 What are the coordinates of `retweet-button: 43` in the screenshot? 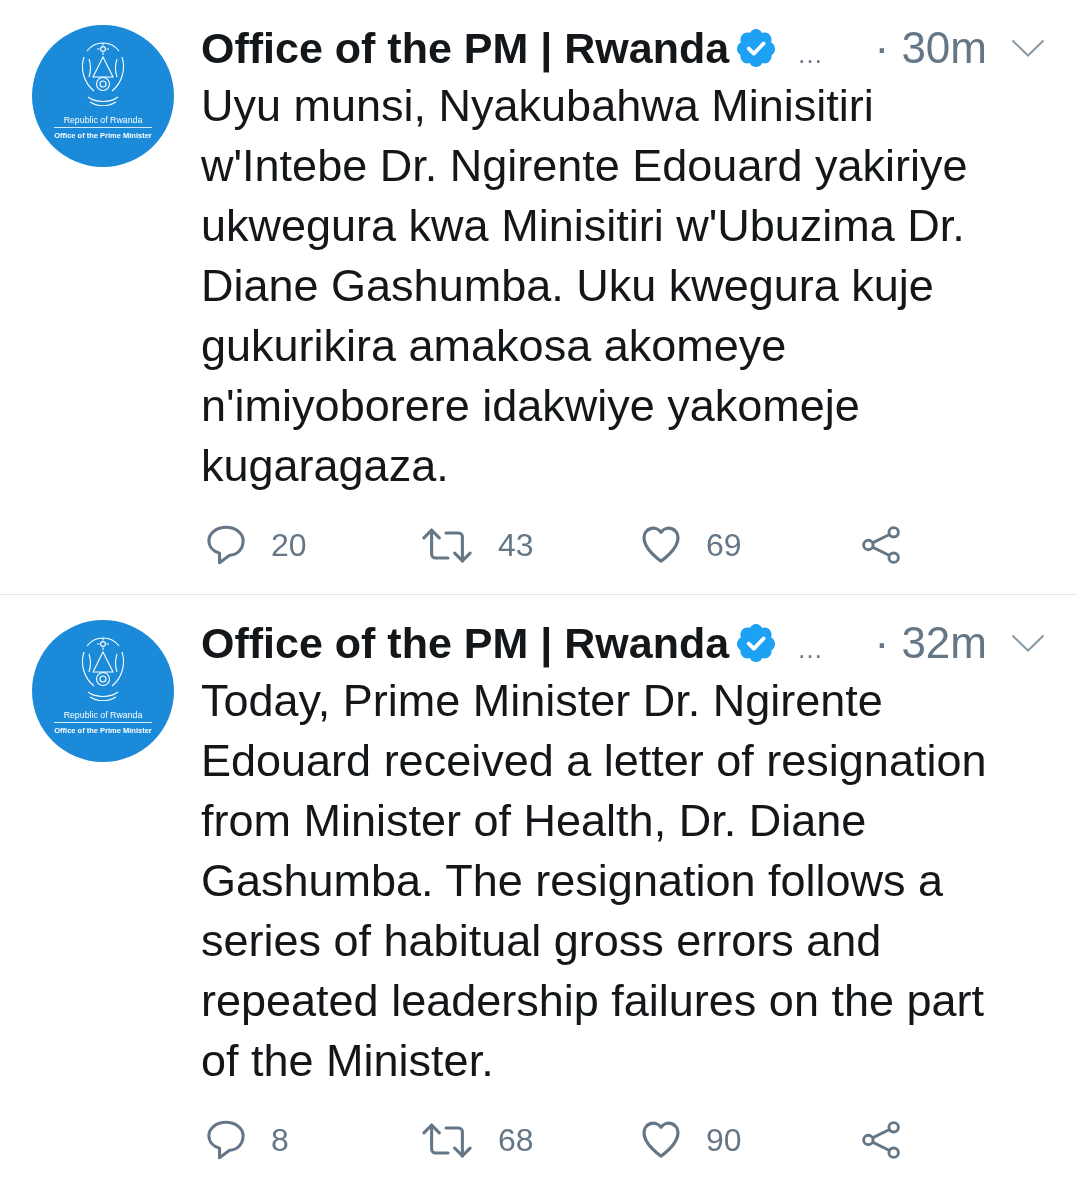 It's located at (478, 545).